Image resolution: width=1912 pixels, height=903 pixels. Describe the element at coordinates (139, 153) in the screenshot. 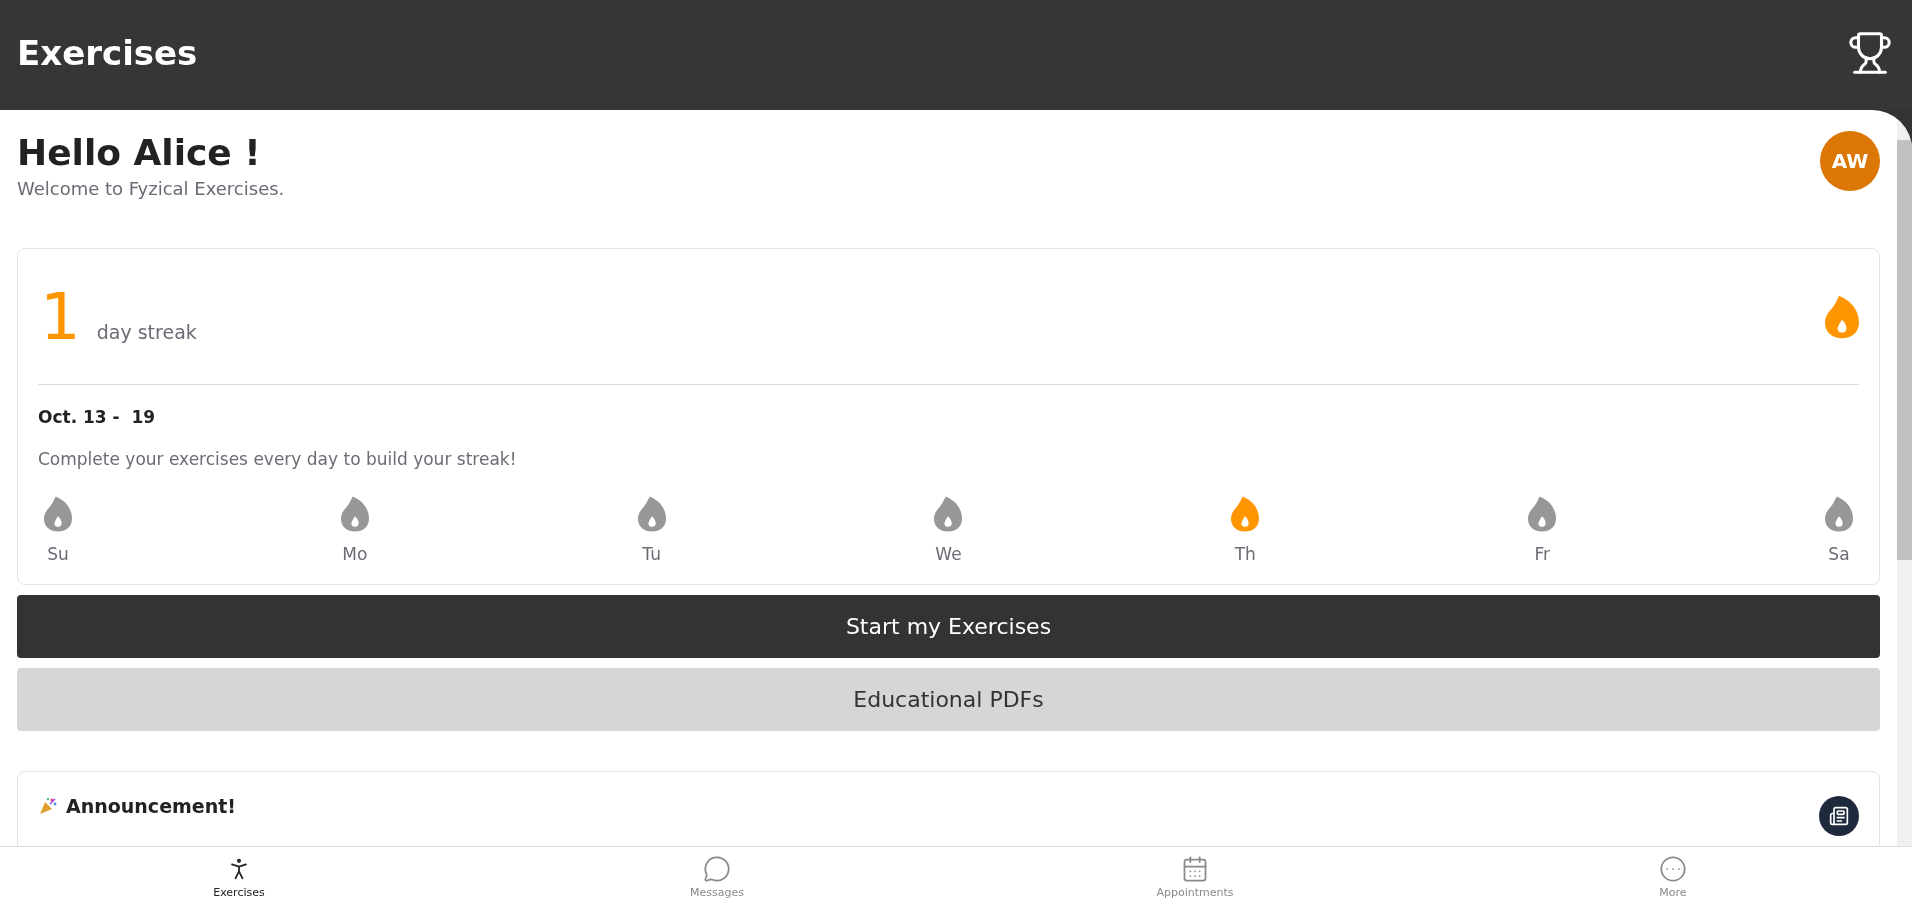

I see `greeting-title: Hello Alice !` at that location.